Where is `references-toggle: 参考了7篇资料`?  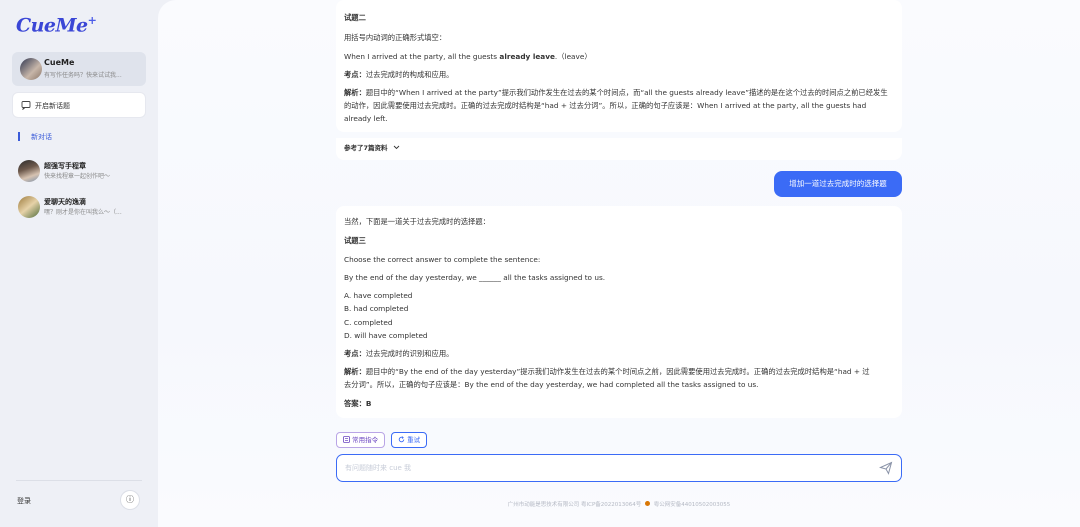 references-toggle: 参考了7篇资料 is located at coordinates (372, 148).